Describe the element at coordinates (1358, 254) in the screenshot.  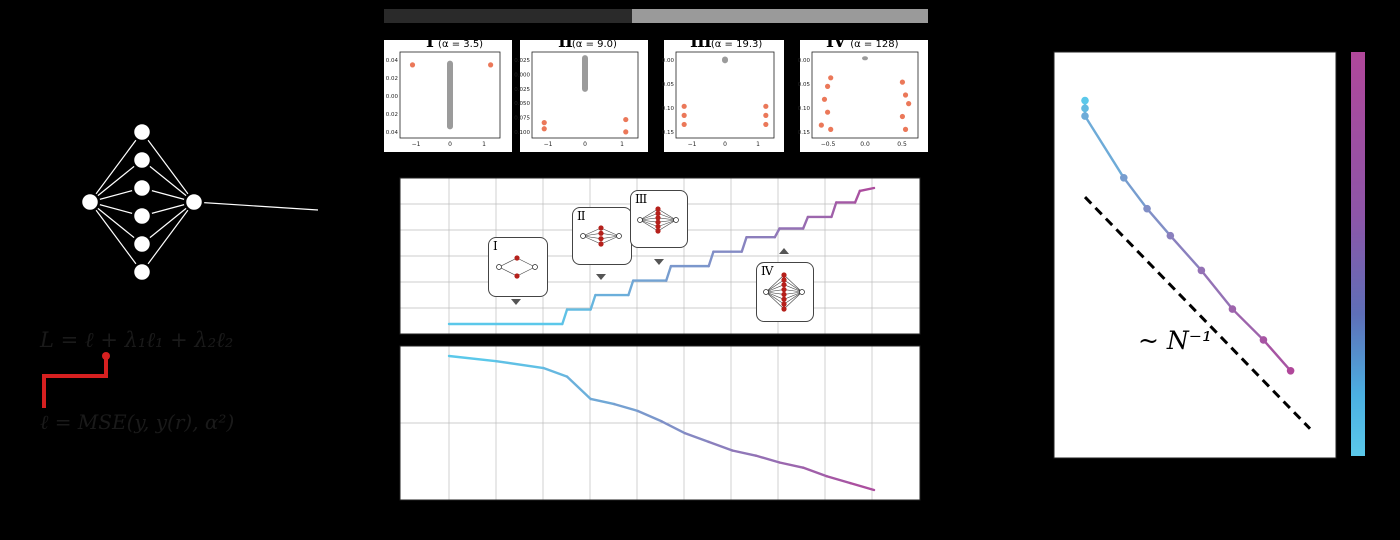
I see `colorbar` at that location.